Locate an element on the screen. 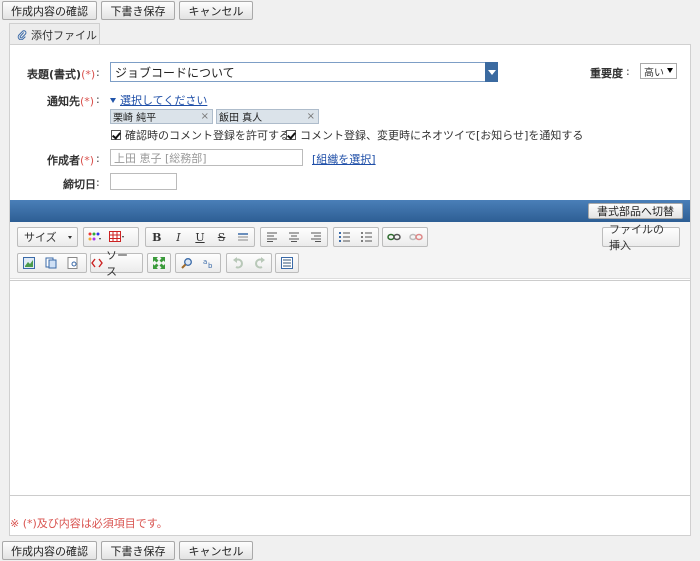 The width and height of the screenshot is (700, 561). align-right-icon is located at coordinates (316, 237).